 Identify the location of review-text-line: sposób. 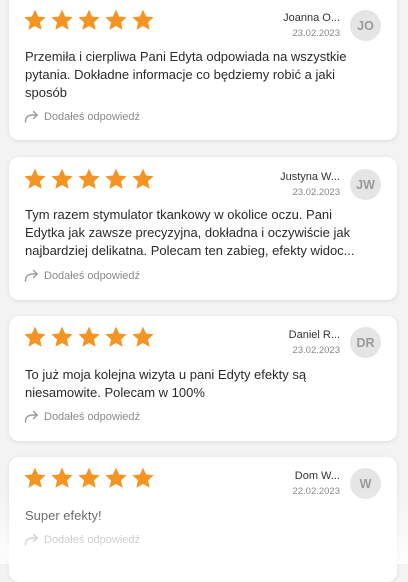
(46, 92).